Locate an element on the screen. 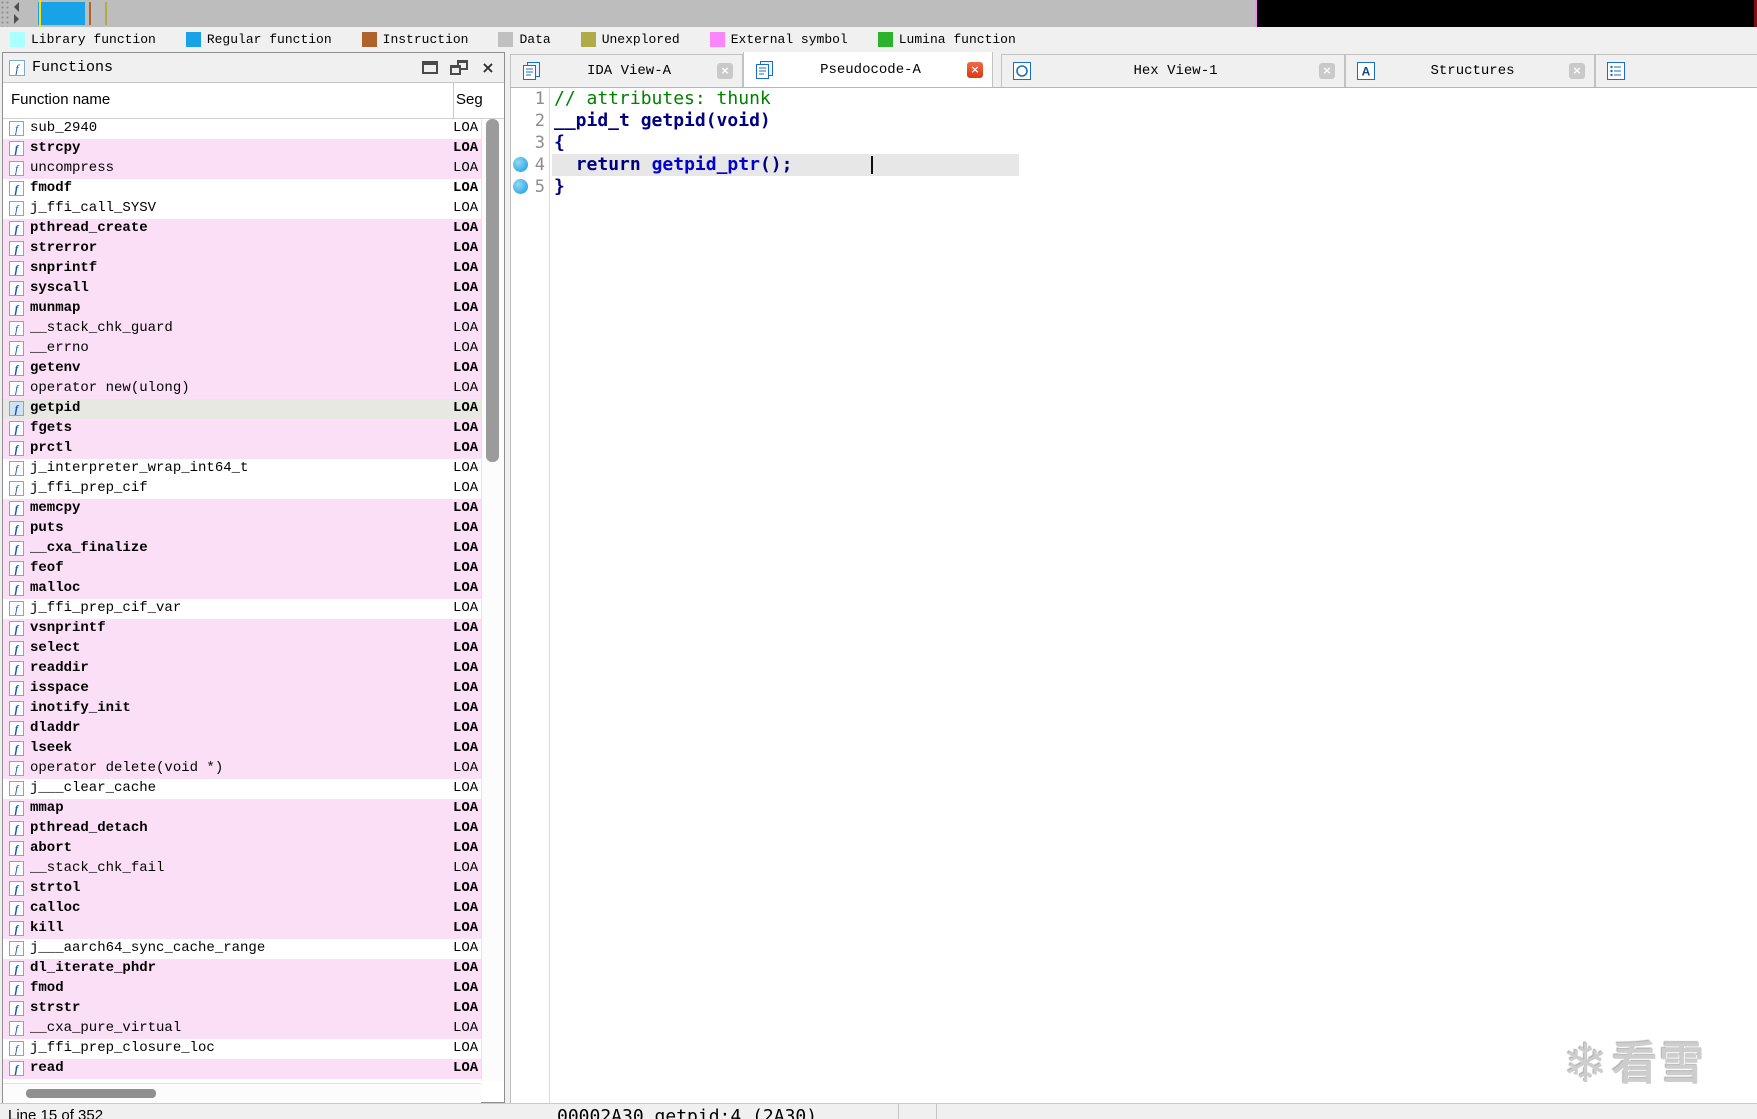 This screenshot has height=1119, width=1757. float-button is located at coordinates (459, 68).